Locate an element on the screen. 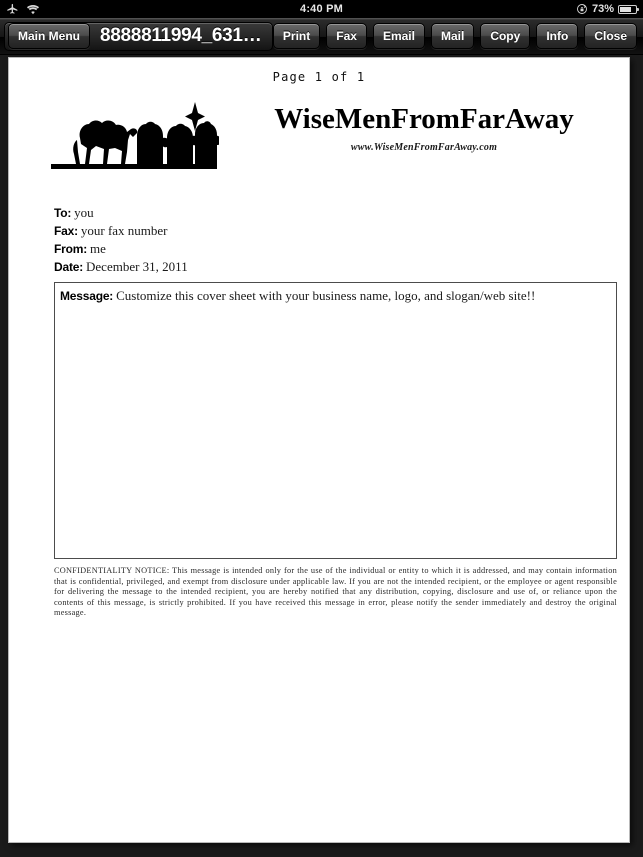 This screenshot has height=857, width=643. field-fax: Fax: your fax number is located at coordinates (341, 231).